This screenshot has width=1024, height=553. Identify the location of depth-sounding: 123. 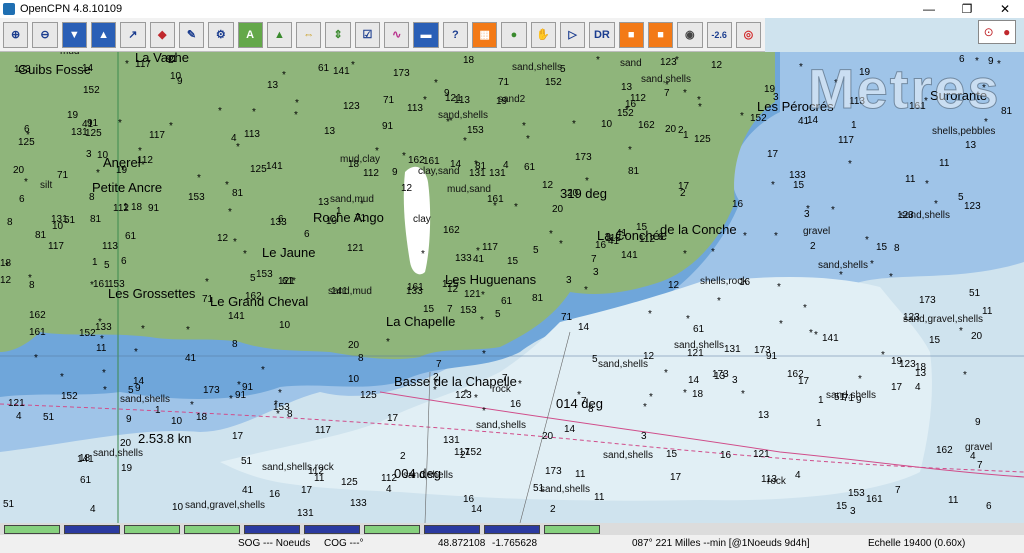
(905, 215).